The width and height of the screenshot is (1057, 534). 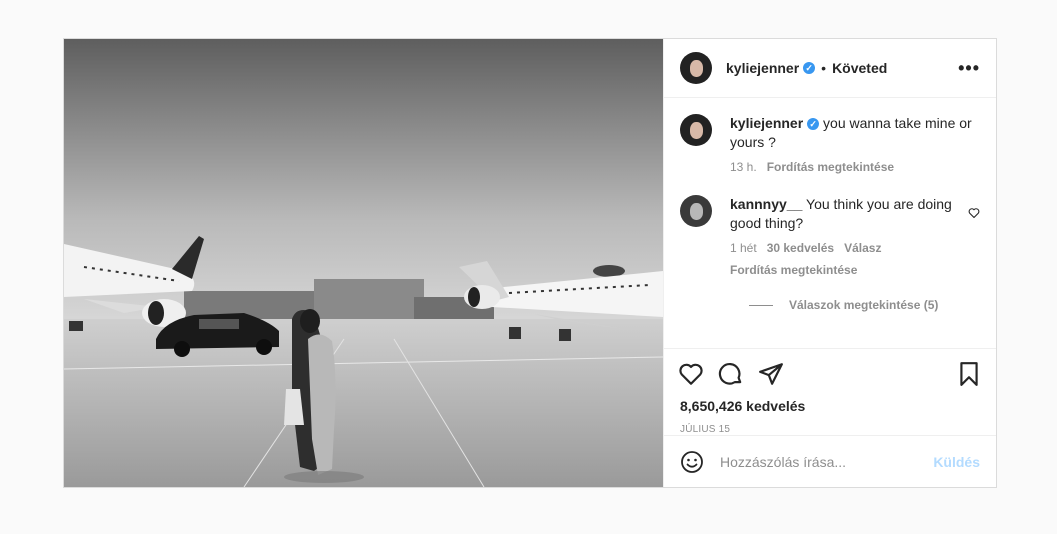 I want to click on comment-likes: 30 kedvelés, so click(x=800, y=248).